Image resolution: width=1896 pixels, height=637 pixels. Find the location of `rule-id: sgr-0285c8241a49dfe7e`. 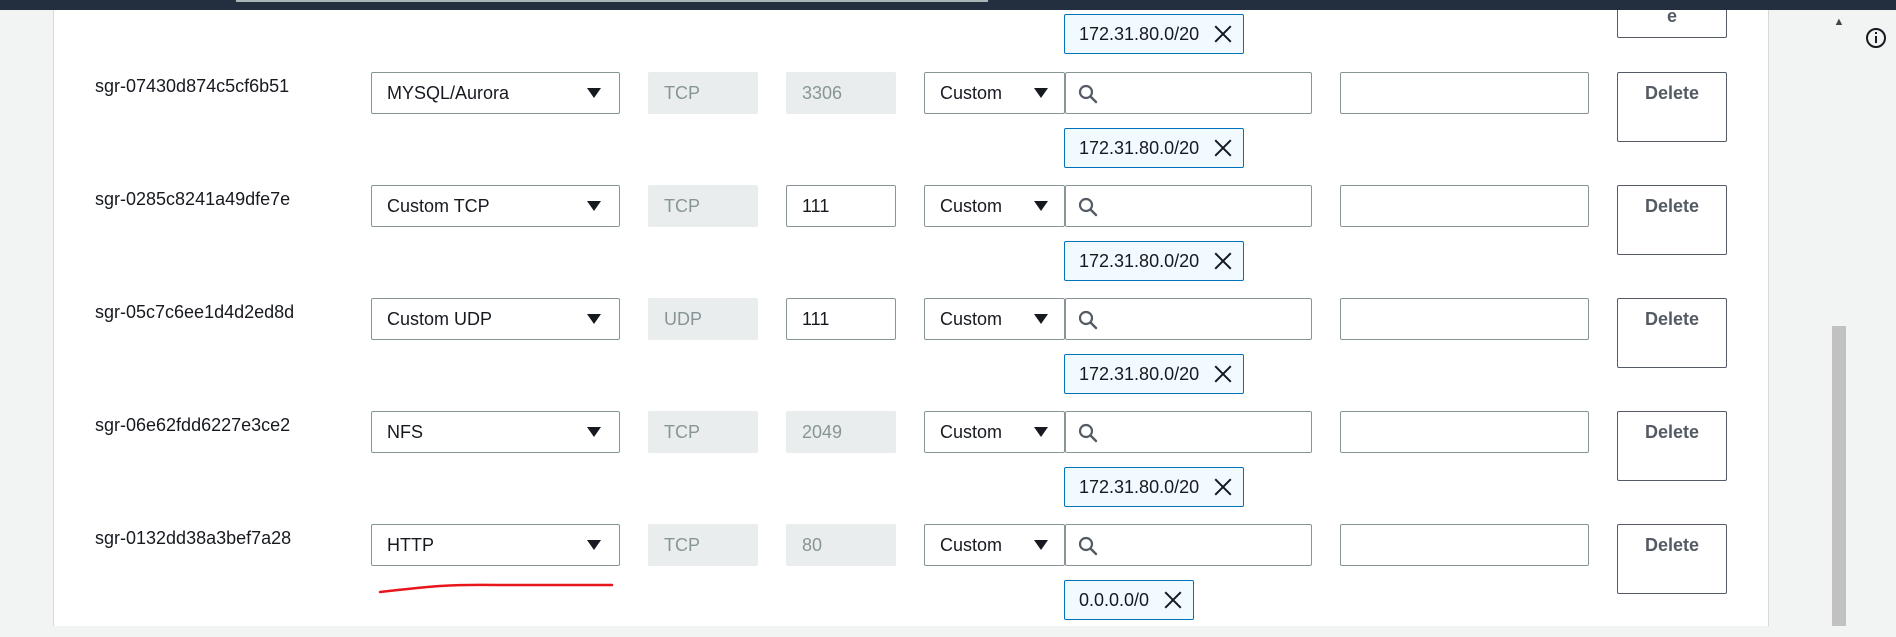

rule-id: sgr-0285c8241a49dfe7e is located at coordinates (193, 199).